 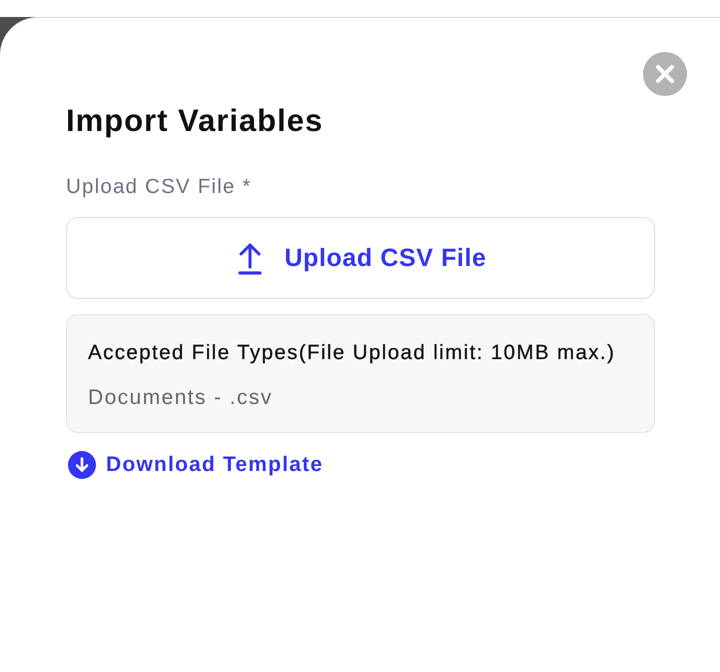 What do you see at coordinates (352, 353) in the screenshot?
I see `accepted-types-heading: Accepted File Types(File Upload limit: 10MB max.)` at bounding box center [352, 353].